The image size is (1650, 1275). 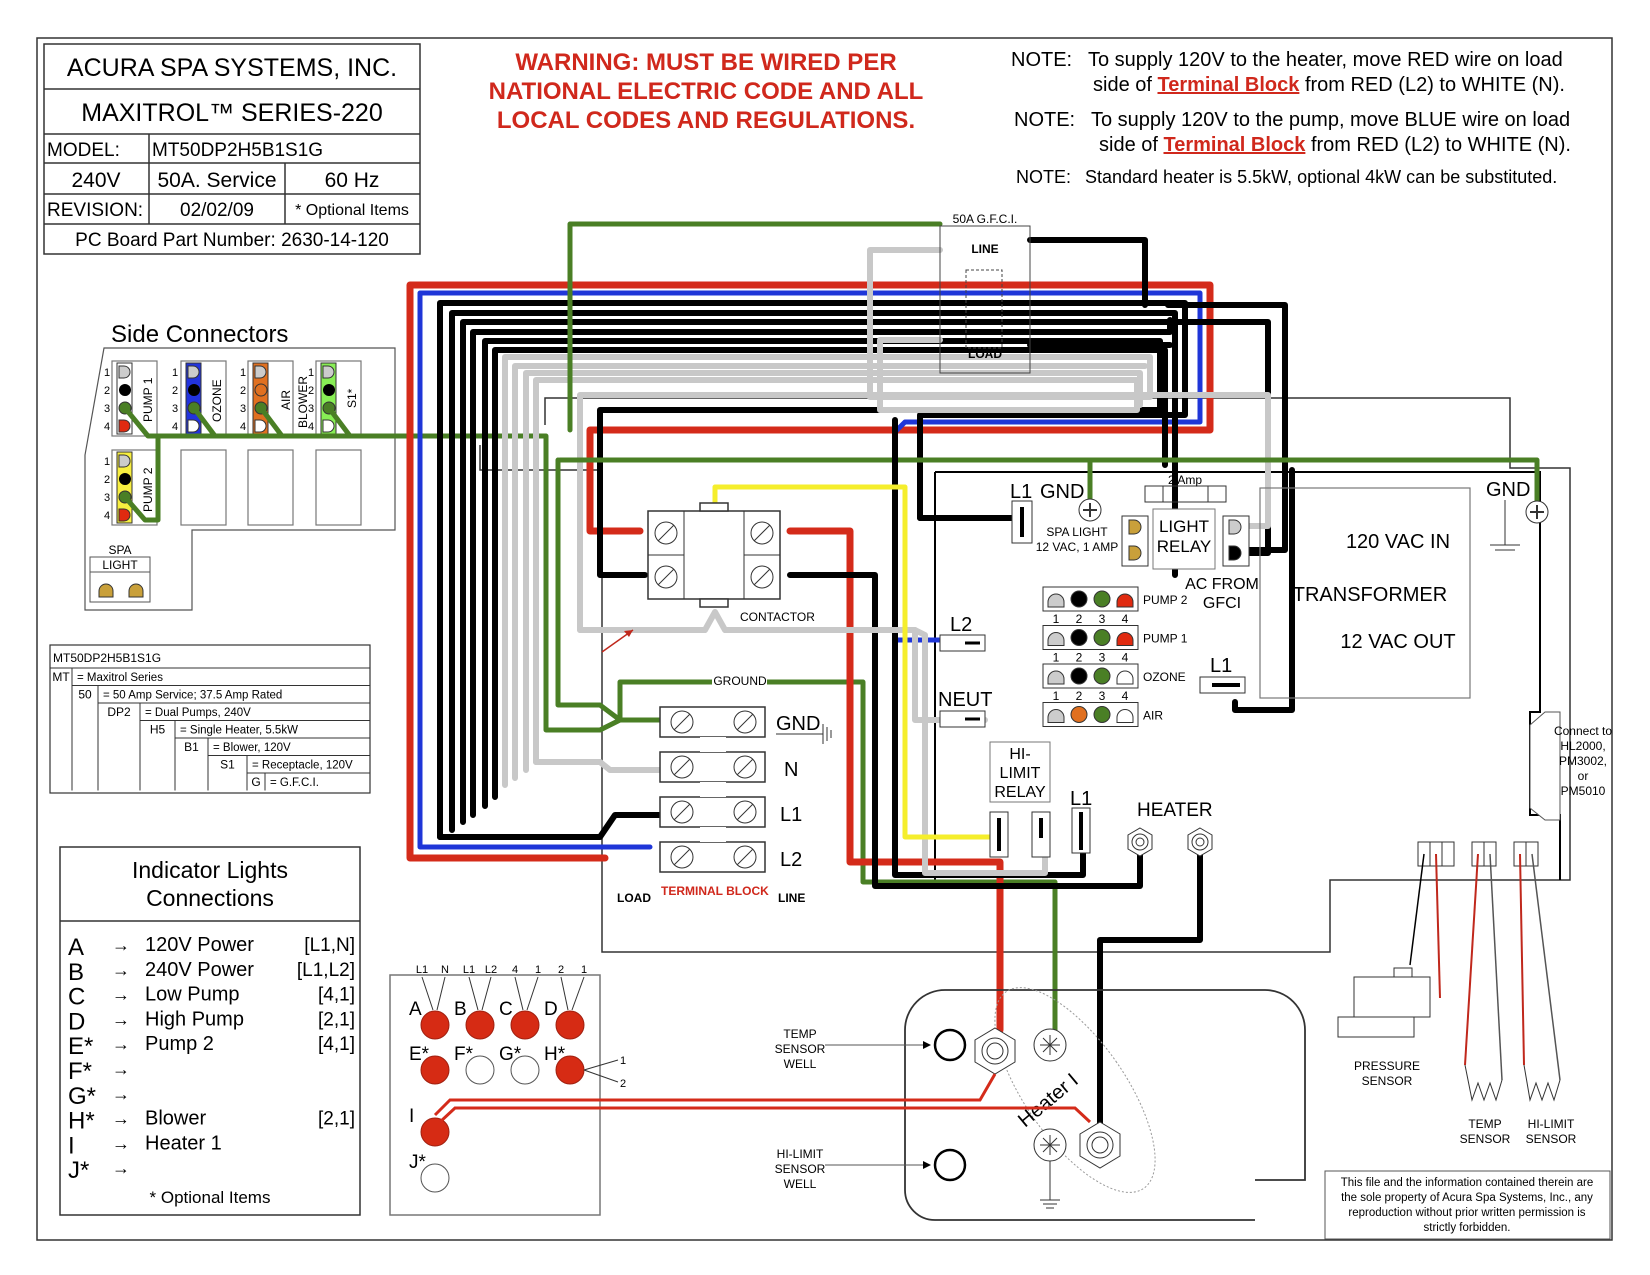 I want to click on indicator-description: High Pump, so click(x=194, y=1019).